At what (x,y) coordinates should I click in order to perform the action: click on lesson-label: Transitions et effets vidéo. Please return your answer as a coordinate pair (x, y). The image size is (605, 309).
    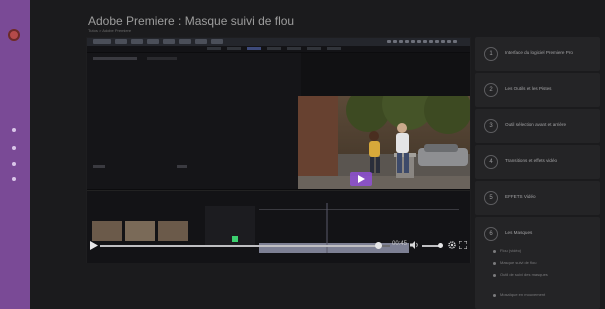
    Looking at the image, I should click on (531, 160).